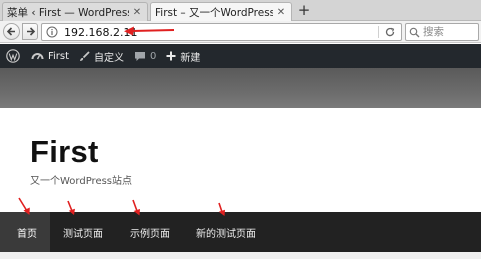 Image resolution: width=481 pixels, height=259 pixels. I want to click on tab-label: 菜单 ‹ First — WordPress, so click(68, 12).